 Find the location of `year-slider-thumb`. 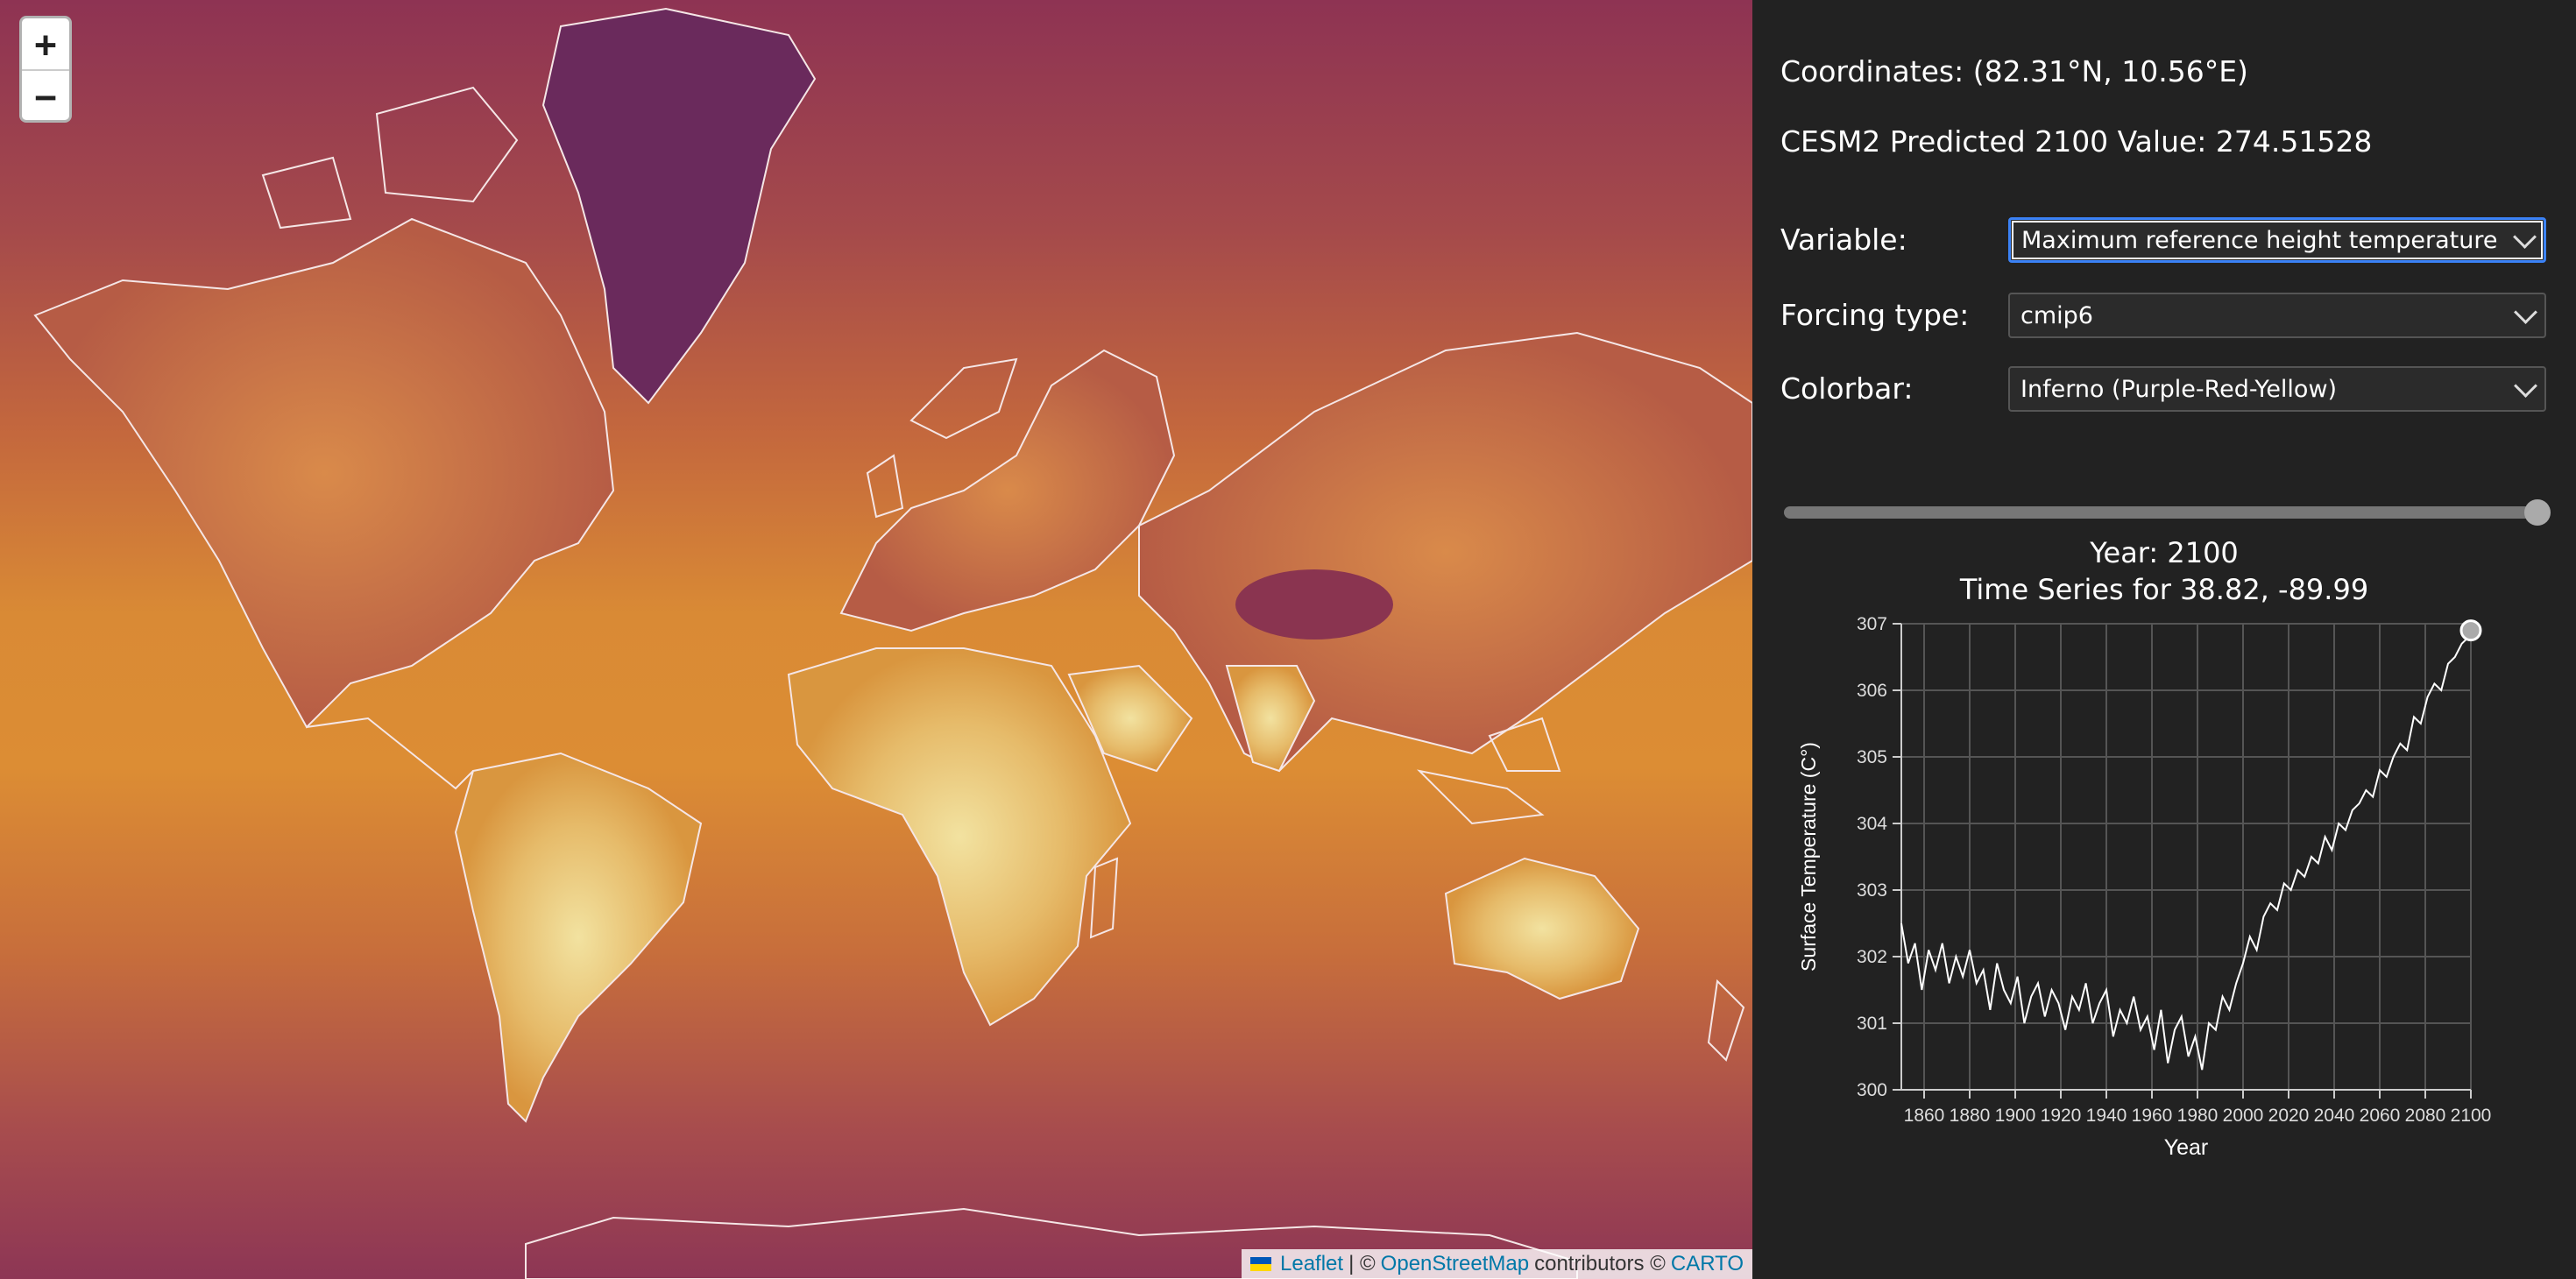

year-slider-thumb is located at coordinates (2537, 512).